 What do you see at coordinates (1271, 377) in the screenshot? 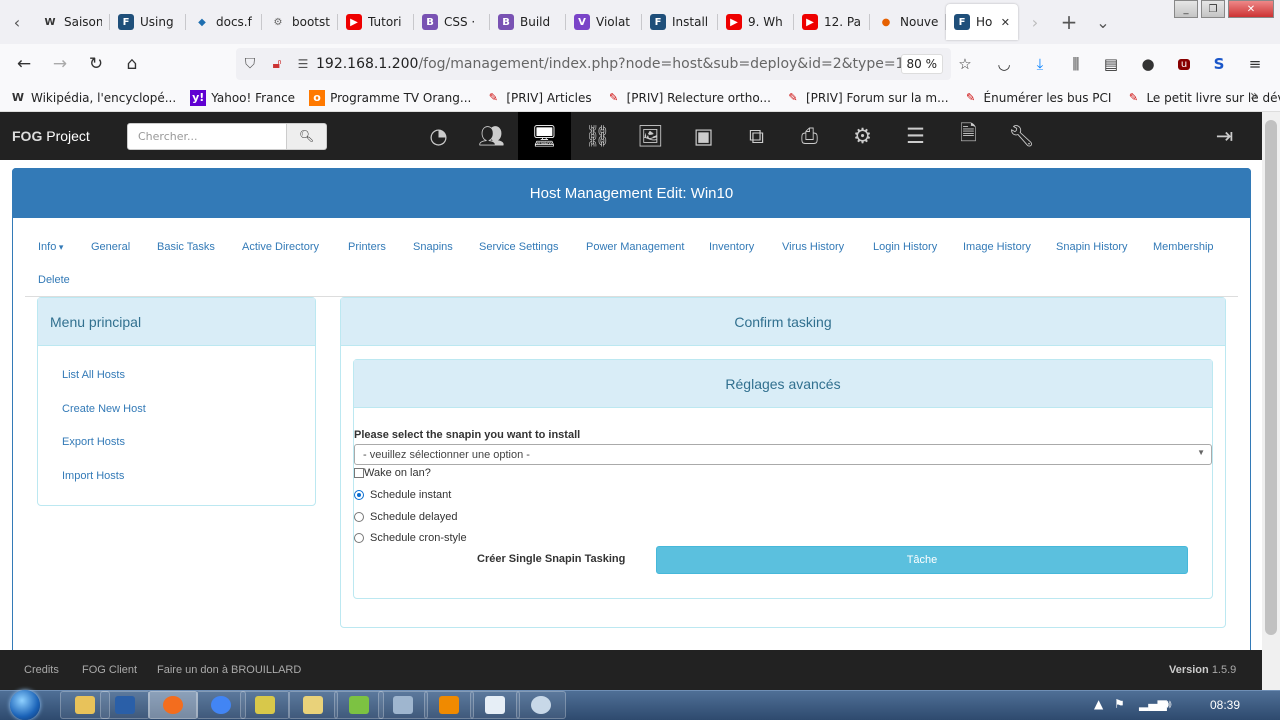
I see `scrollbar-thumb` at bounding box center [1271, 377].